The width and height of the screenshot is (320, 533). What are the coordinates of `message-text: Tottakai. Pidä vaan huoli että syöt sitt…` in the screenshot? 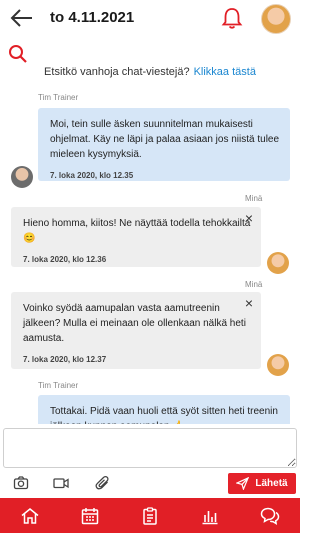 It's located at (164, 415).